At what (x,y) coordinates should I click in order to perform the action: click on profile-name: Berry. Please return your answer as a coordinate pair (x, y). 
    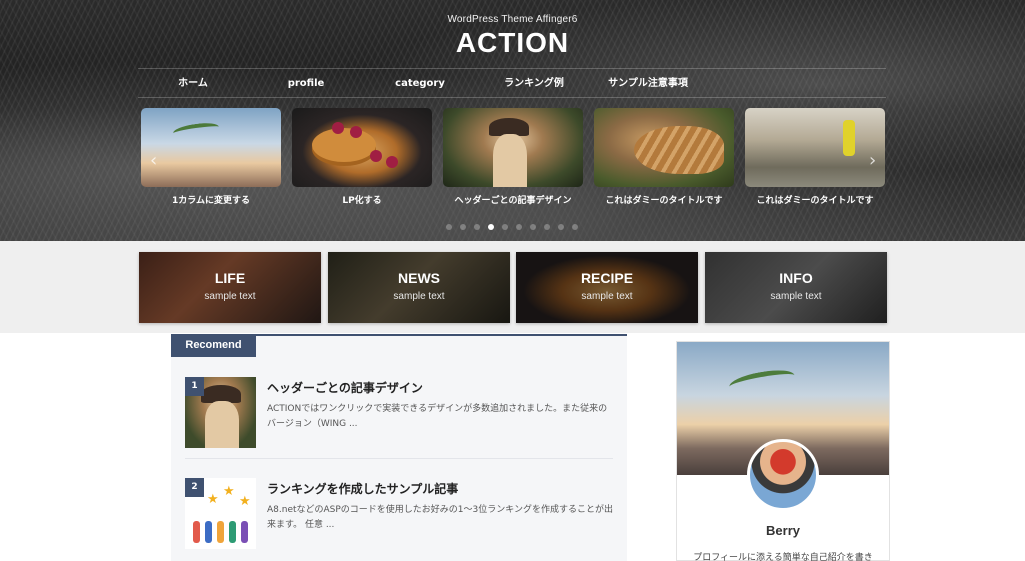
    Looking at the image, I should click on (783, 530).